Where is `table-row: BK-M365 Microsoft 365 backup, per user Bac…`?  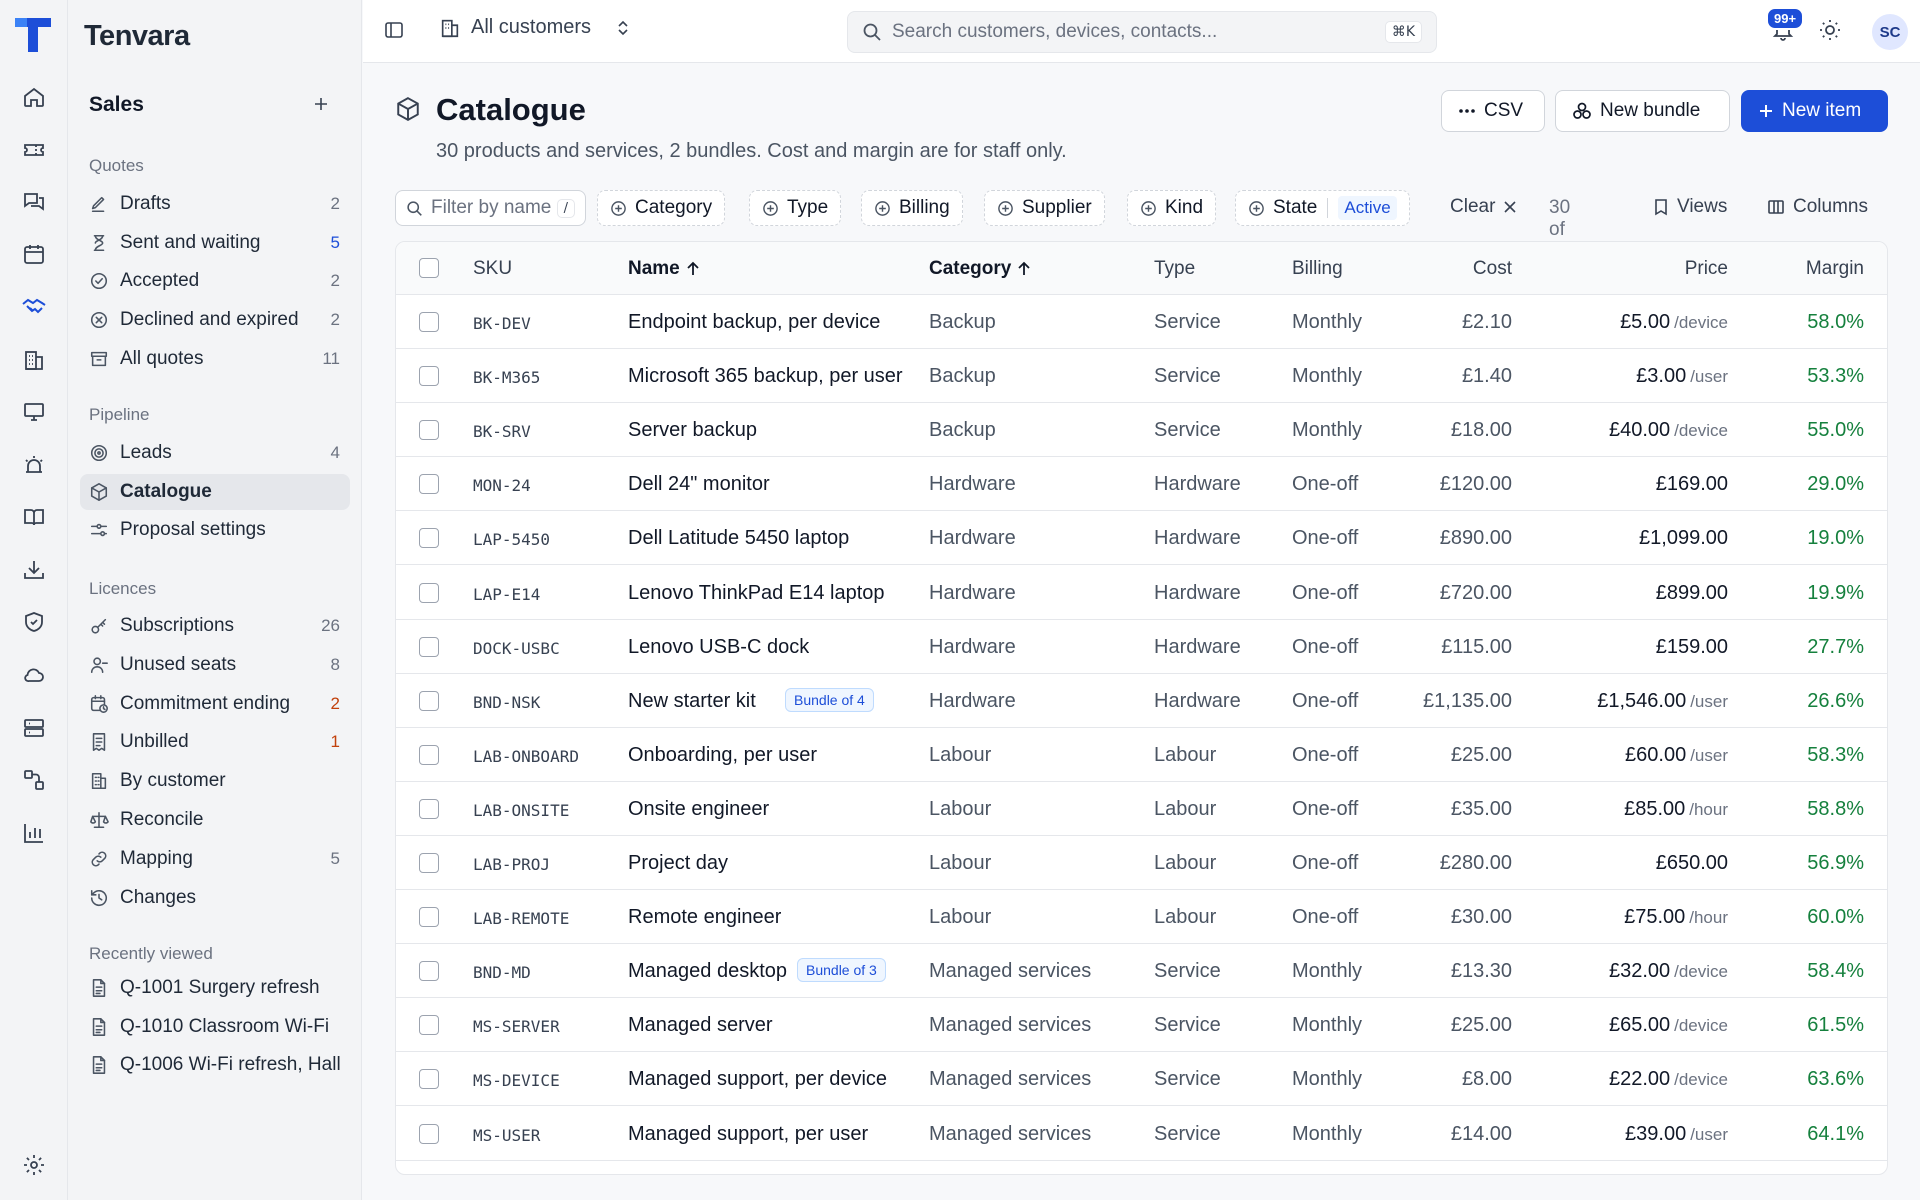 table-row: BK-M365 Microsoft 365 backup, per user Bac… is located at coordinates (1141, 376).